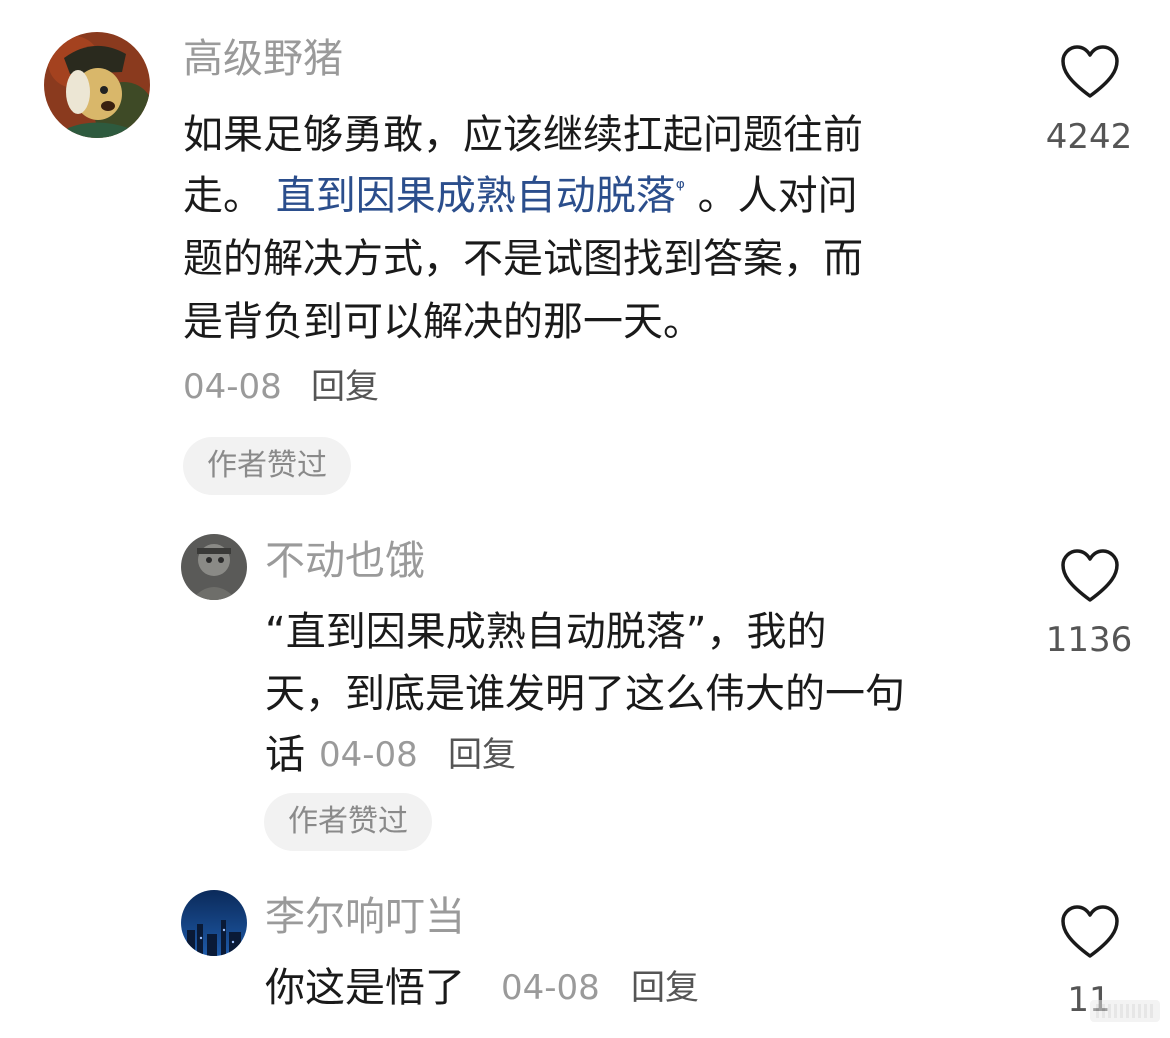  I want to click on username: 高级野猪, so click(263, 59).